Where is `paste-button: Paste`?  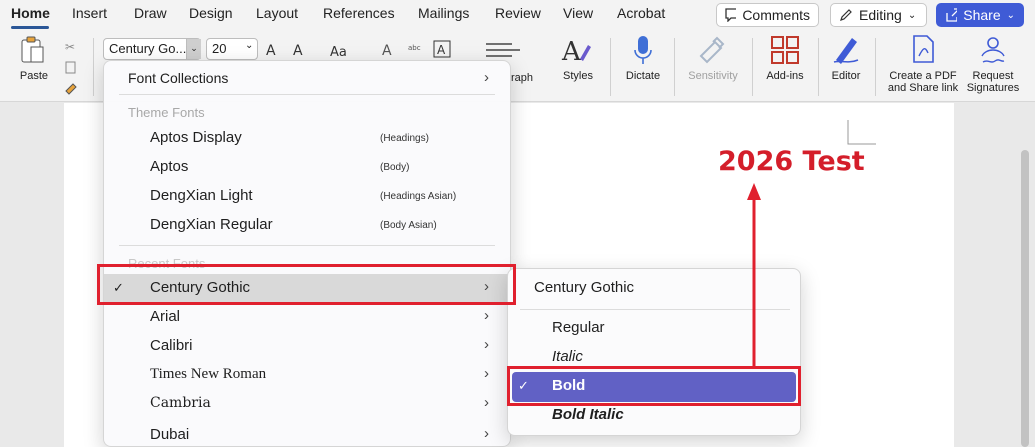 paste-button: Paste is located at coordinates (34, 58).